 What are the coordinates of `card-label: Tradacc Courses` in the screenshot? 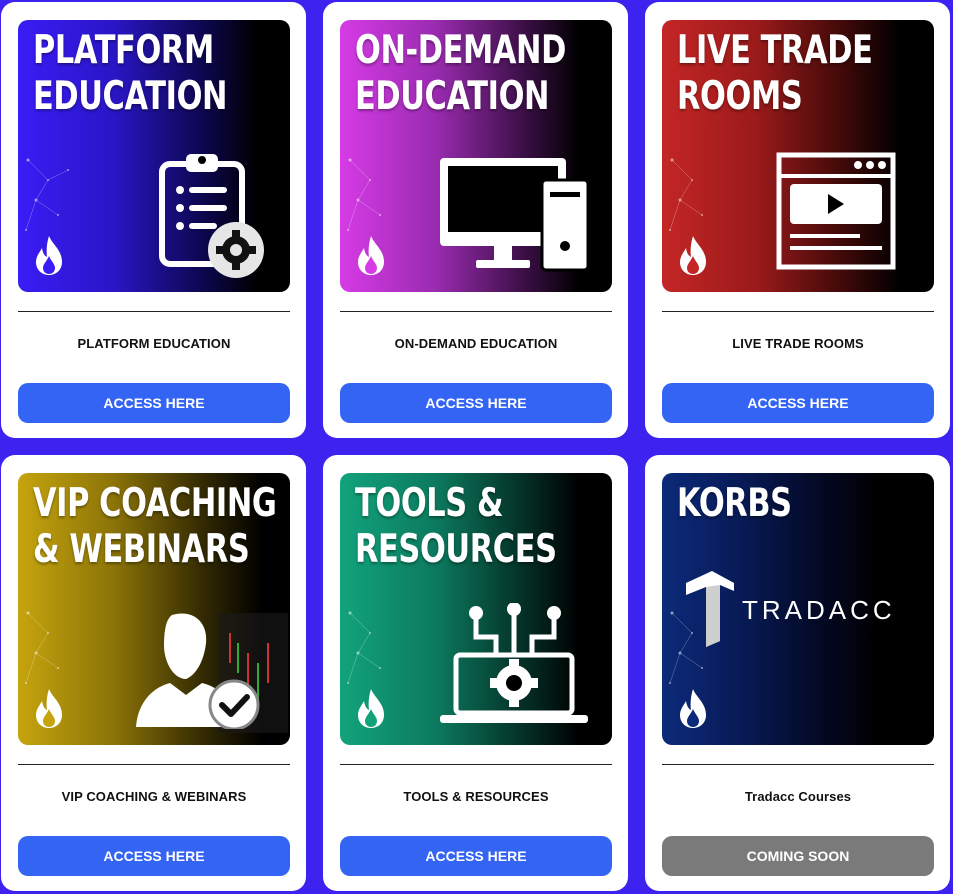 It's located at (798, 796).